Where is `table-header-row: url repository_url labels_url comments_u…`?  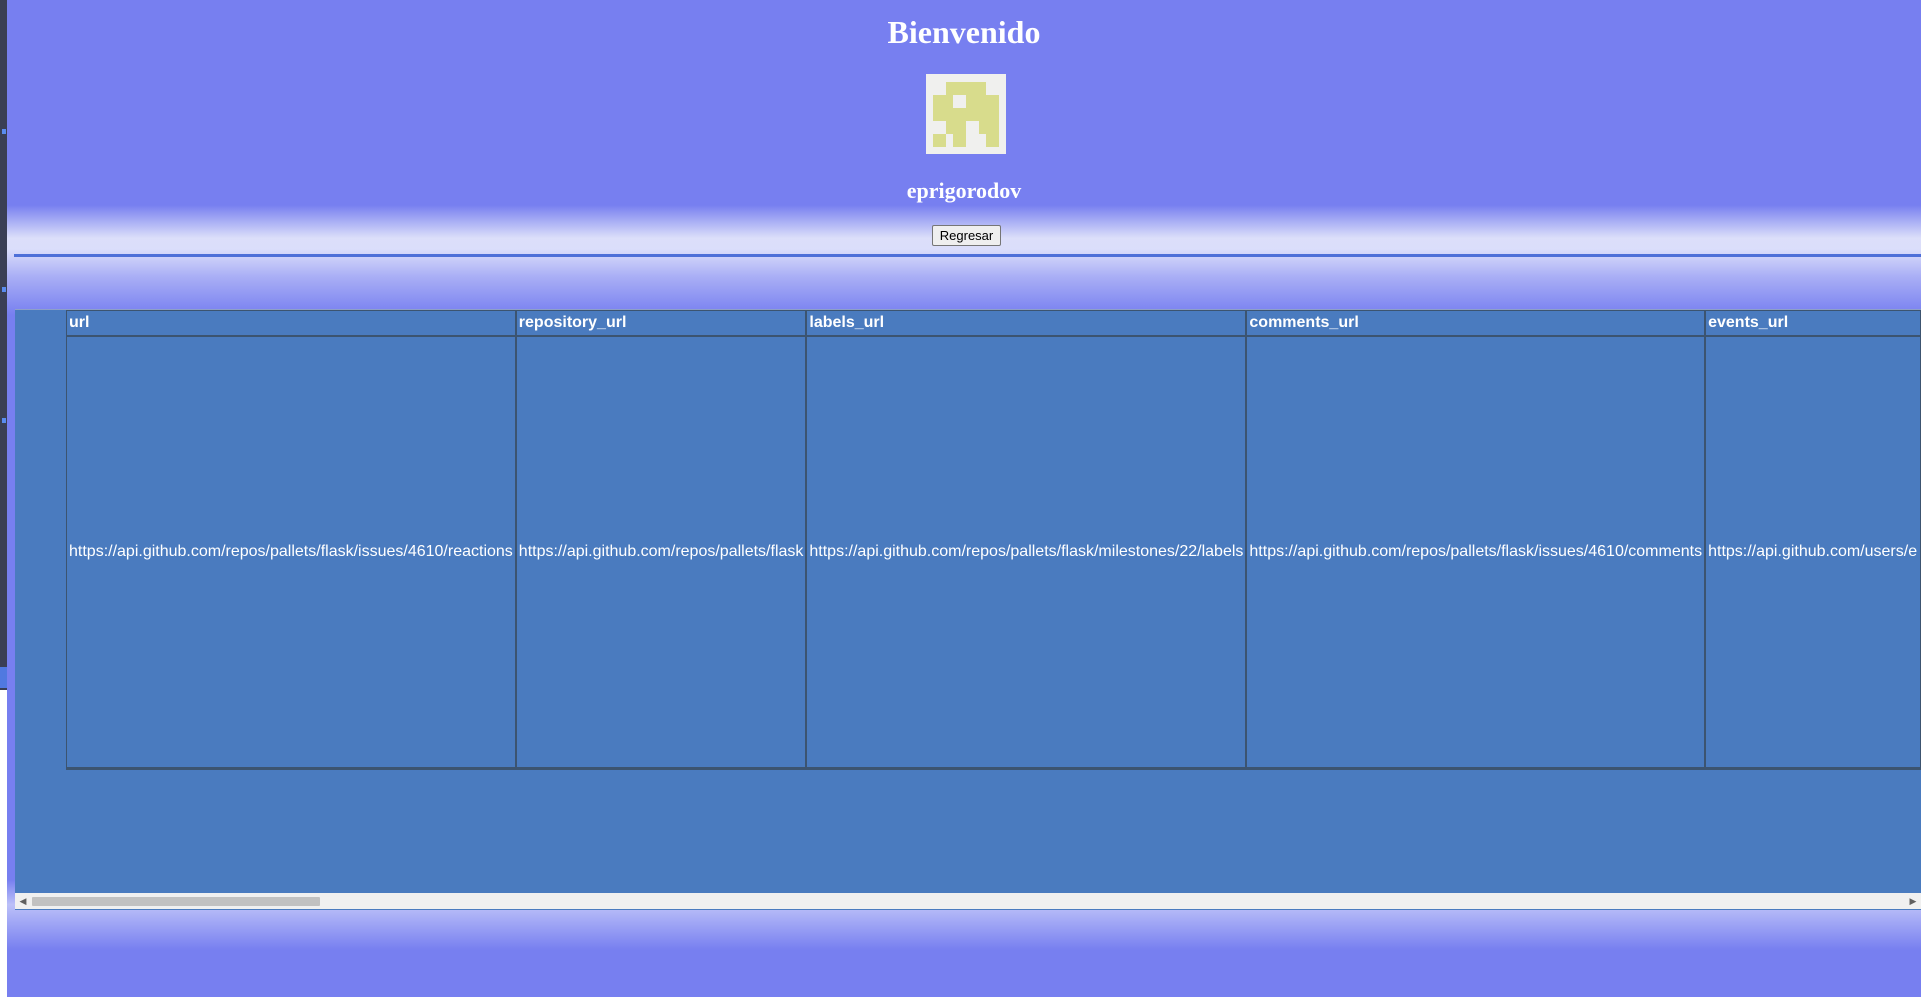
table-header-row: url repository_url labels_url comments_u… is located at coordinates (993, 323).